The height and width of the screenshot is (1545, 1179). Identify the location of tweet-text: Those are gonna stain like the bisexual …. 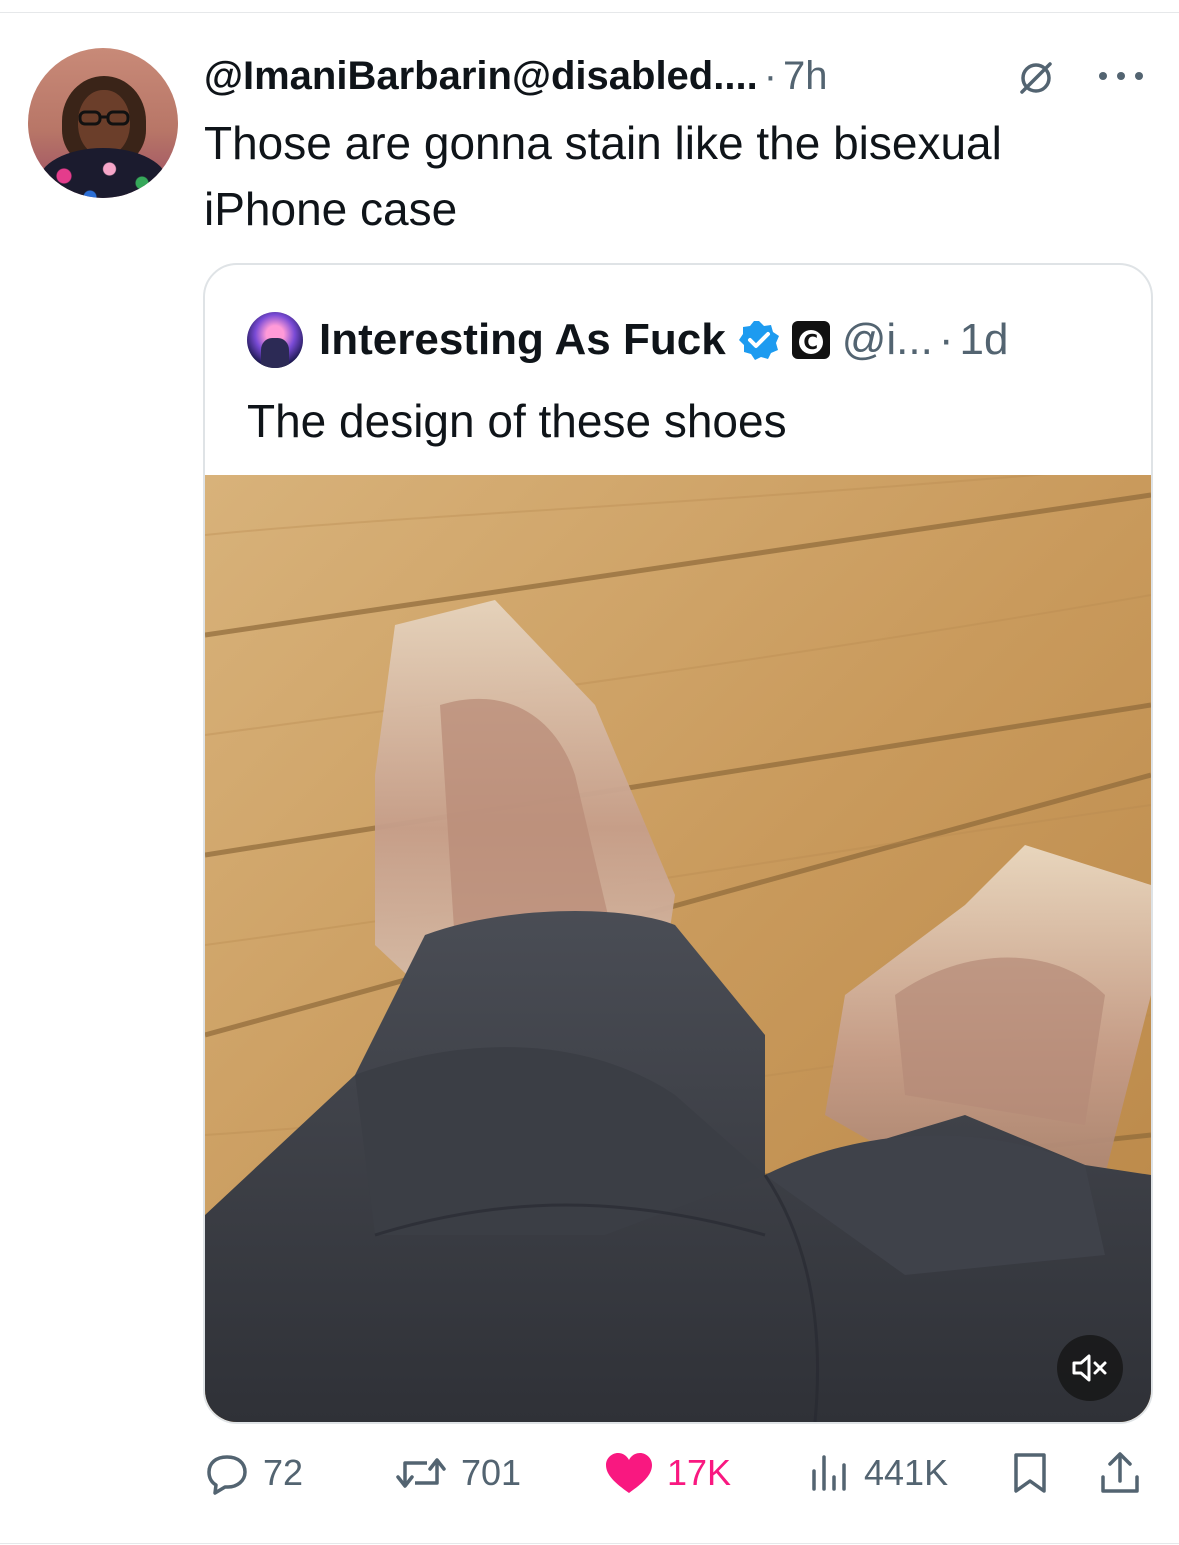
(603, 176).